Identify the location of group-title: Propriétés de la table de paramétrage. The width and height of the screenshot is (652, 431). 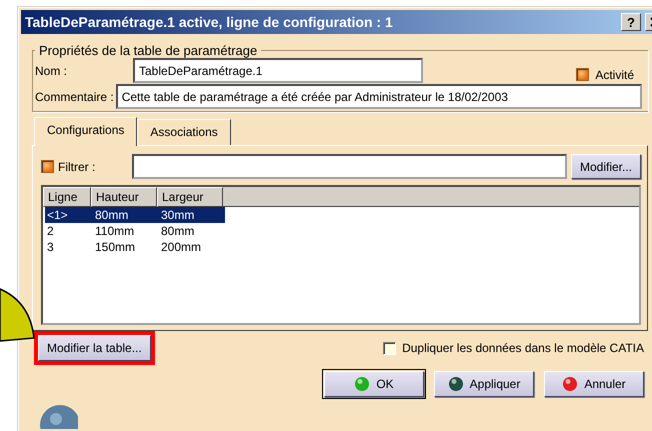
(148, 50).